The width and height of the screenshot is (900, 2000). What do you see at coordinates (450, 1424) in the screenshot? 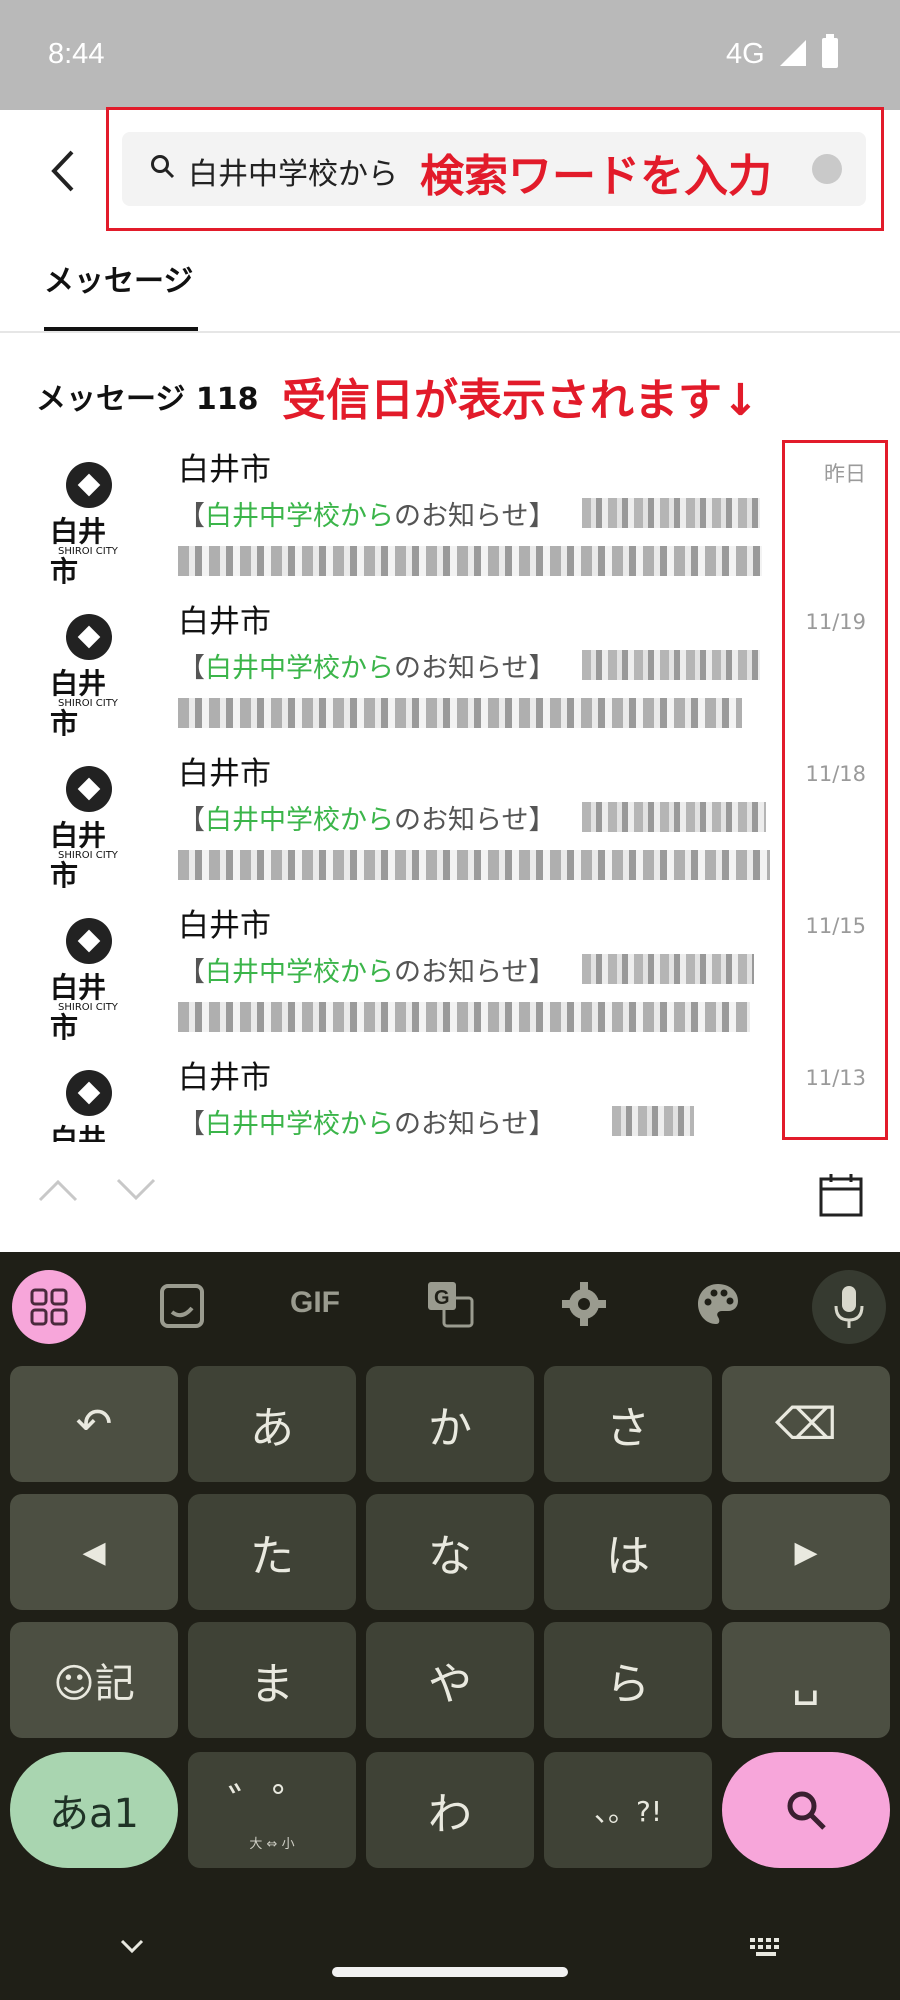
I see `key-ka: か` at bounding box center [450, 1424].